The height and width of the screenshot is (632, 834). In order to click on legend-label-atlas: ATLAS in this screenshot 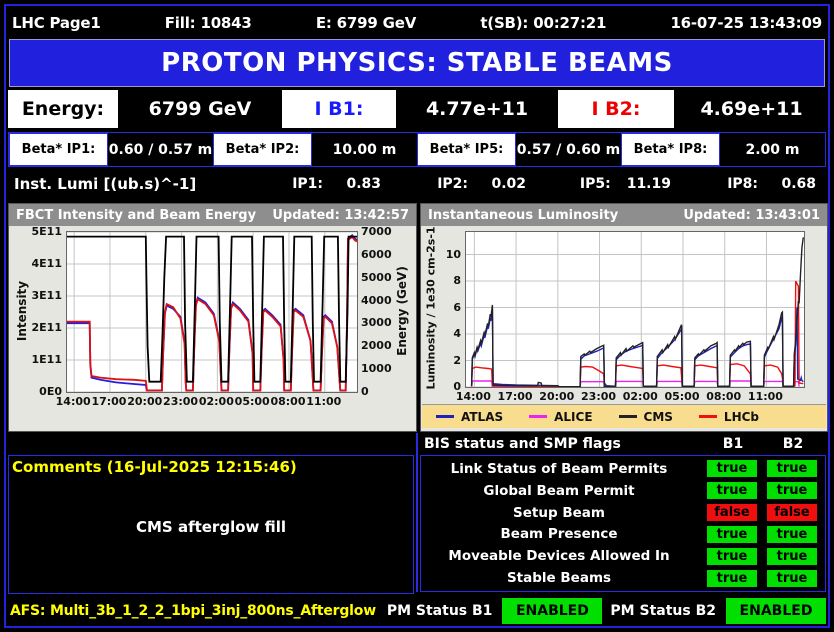, I will do `click(482, 416)`.